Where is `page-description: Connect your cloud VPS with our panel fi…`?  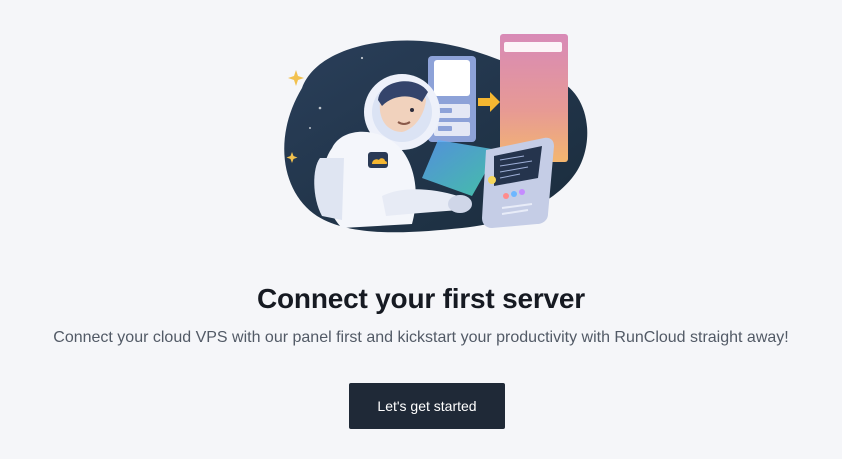 page-description: Connect your cloud VPS with our panel fi… is located at coordinates (421, 337).